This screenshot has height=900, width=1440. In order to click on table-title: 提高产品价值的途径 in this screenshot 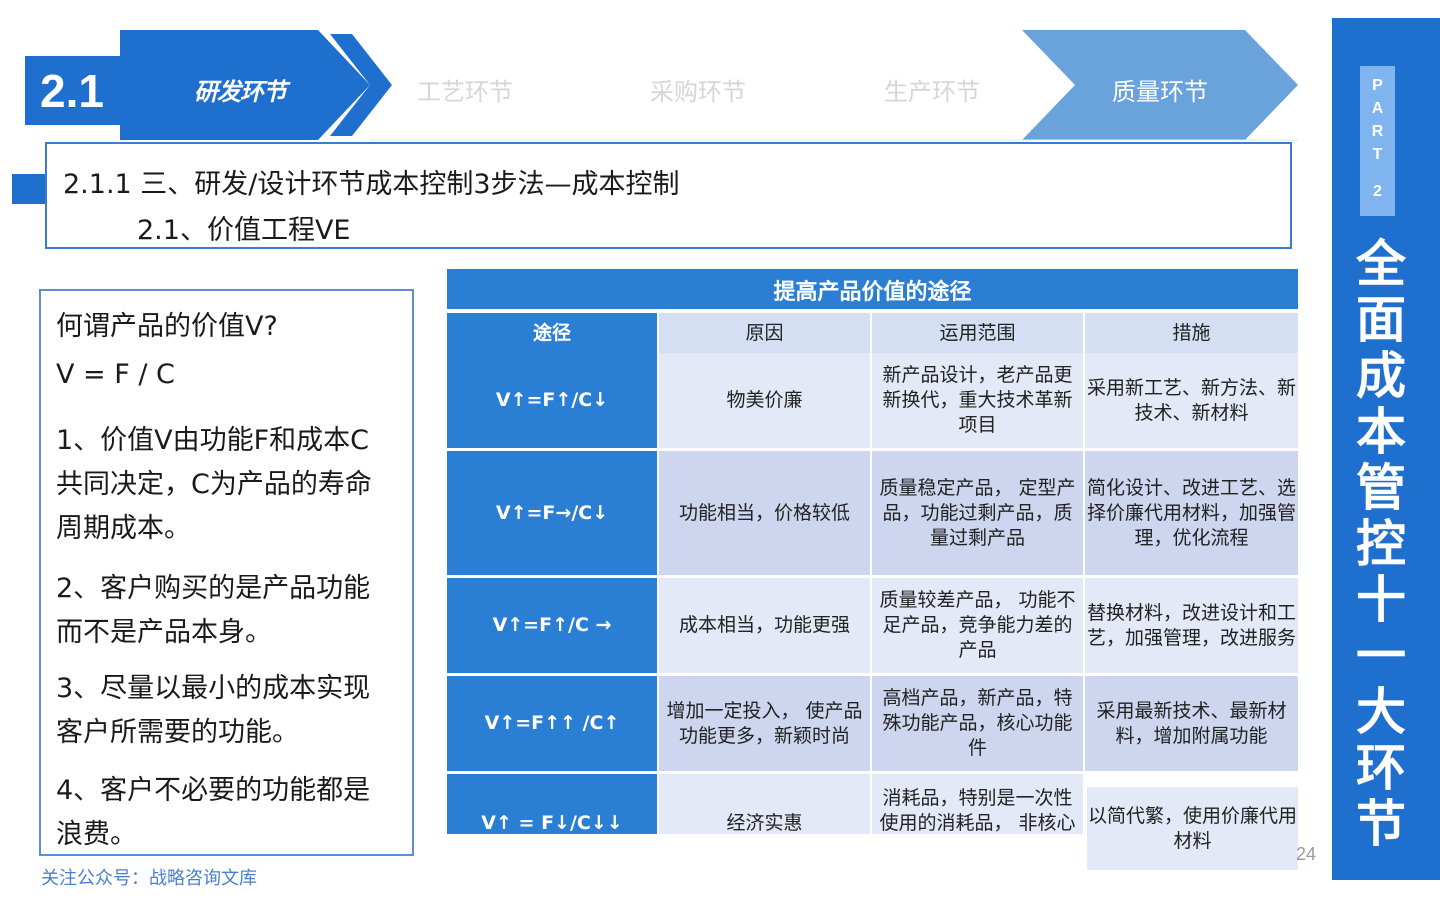, I will do `click(872, 289)`.